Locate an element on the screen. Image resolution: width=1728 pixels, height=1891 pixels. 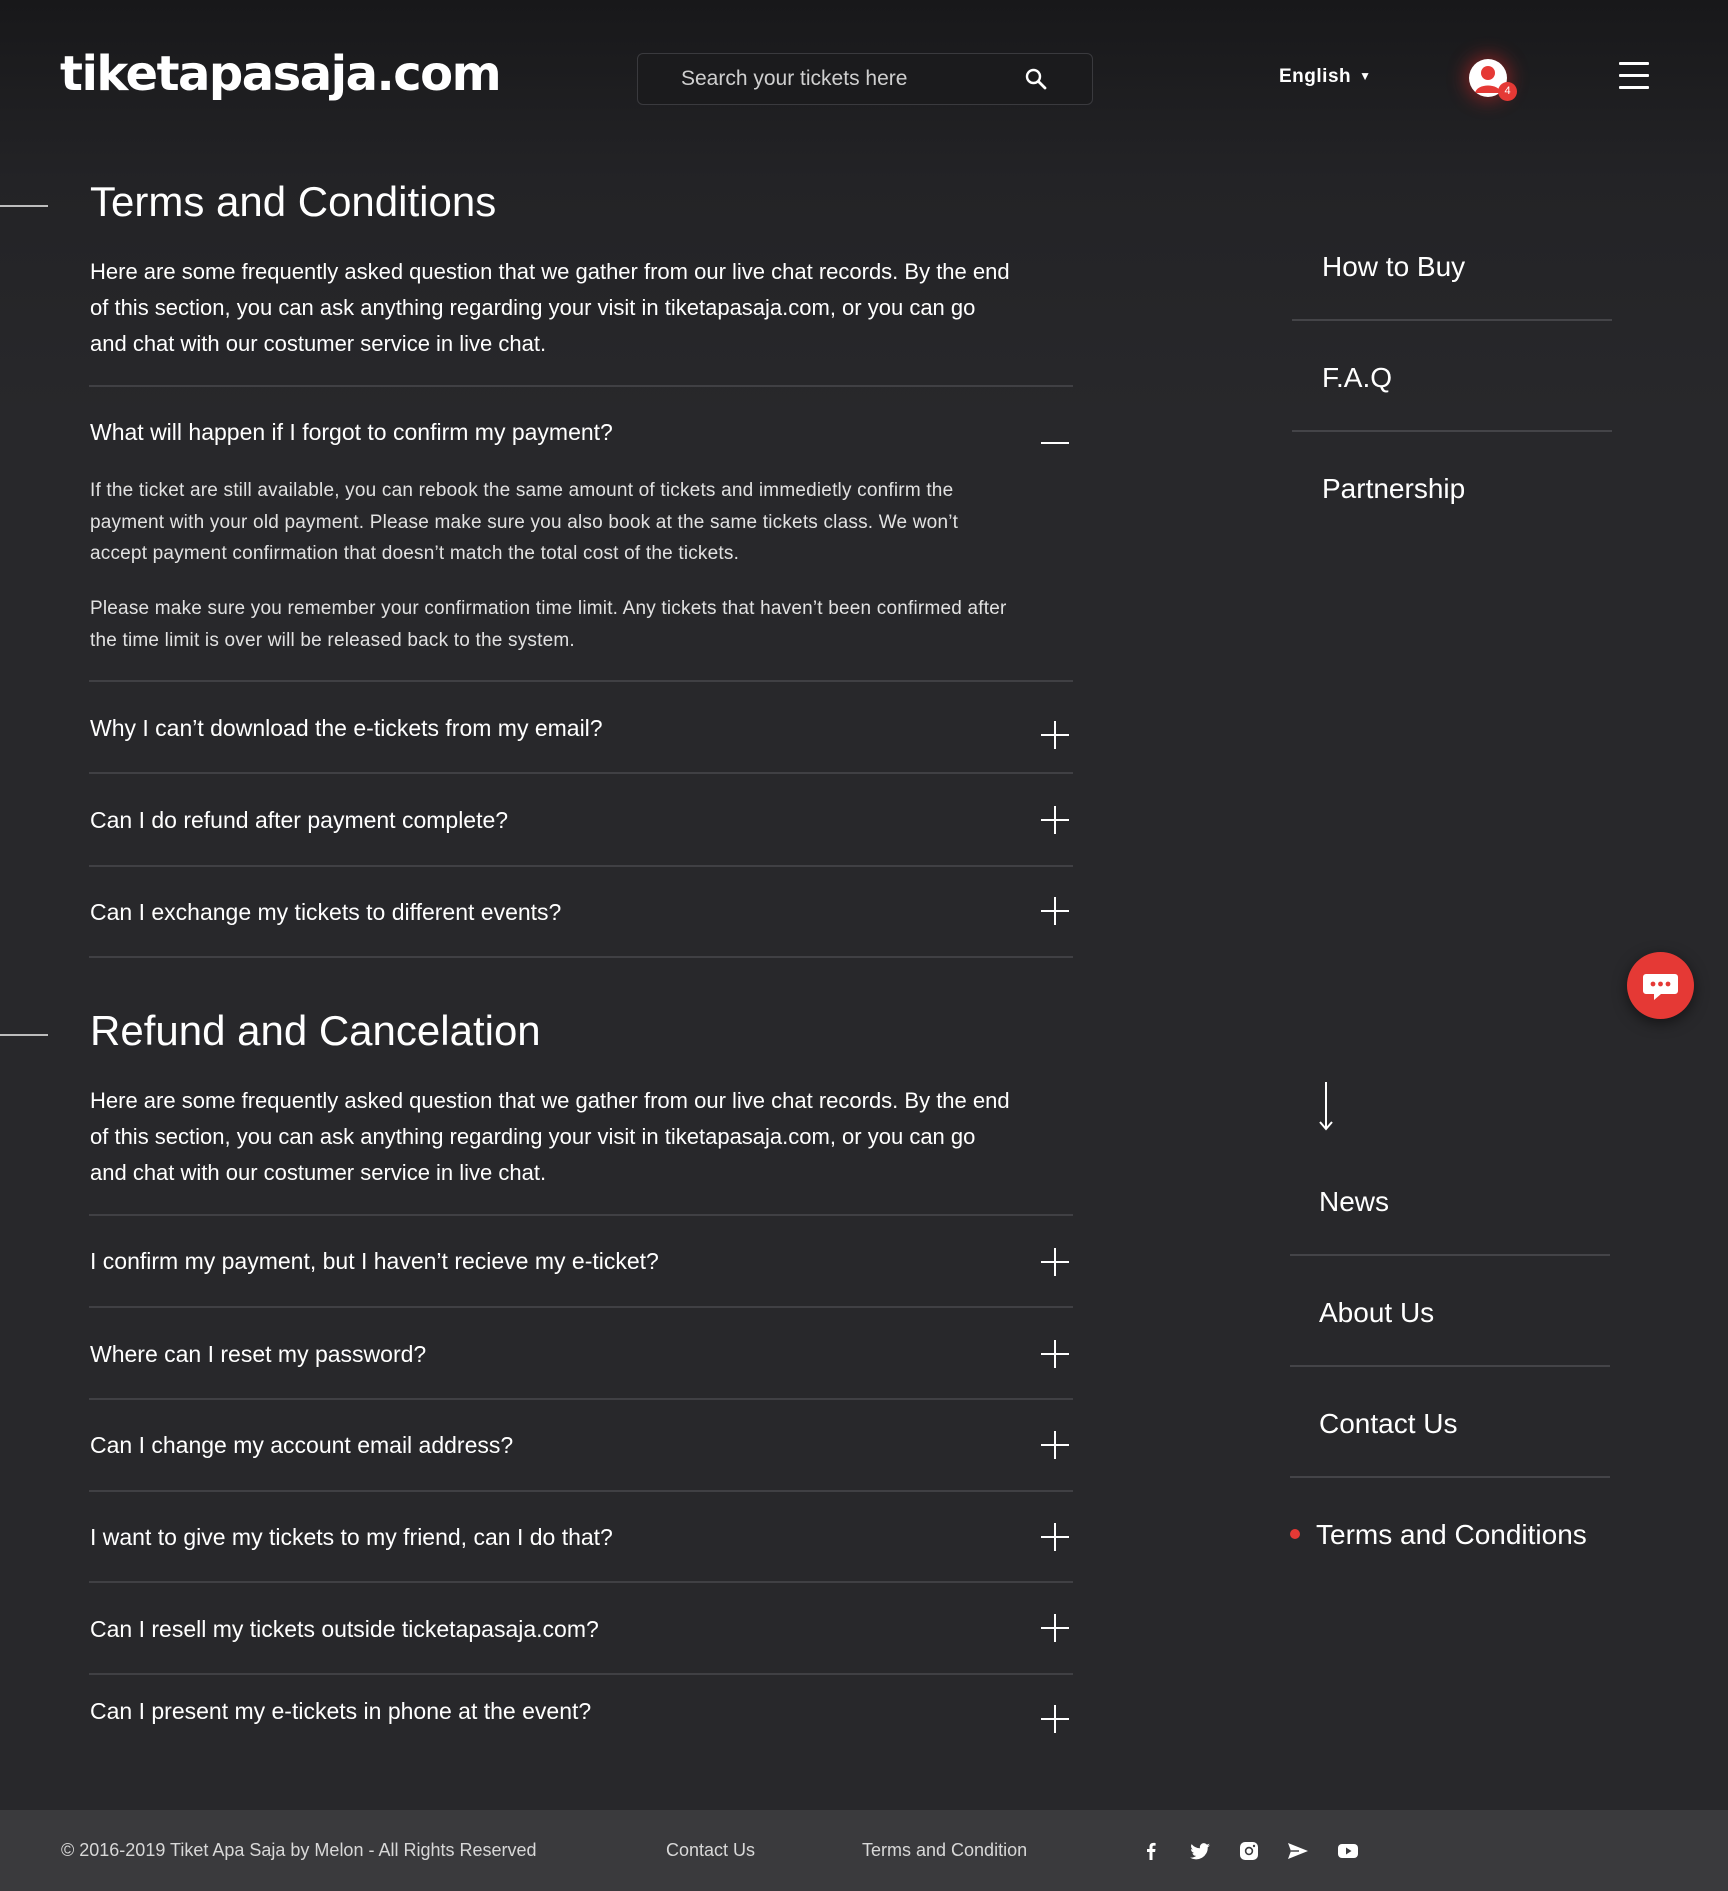
notification-badge: 4 is located at coordinates (1507, 91).